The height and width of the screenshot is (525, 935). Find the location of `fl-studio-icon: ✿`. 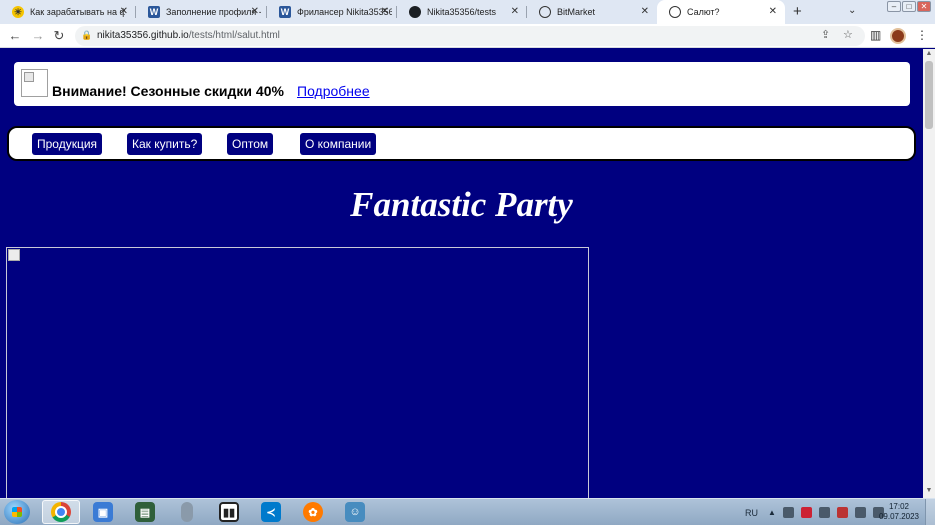

fl-studio-icon: ✿ is located at coordinates (313, 512).